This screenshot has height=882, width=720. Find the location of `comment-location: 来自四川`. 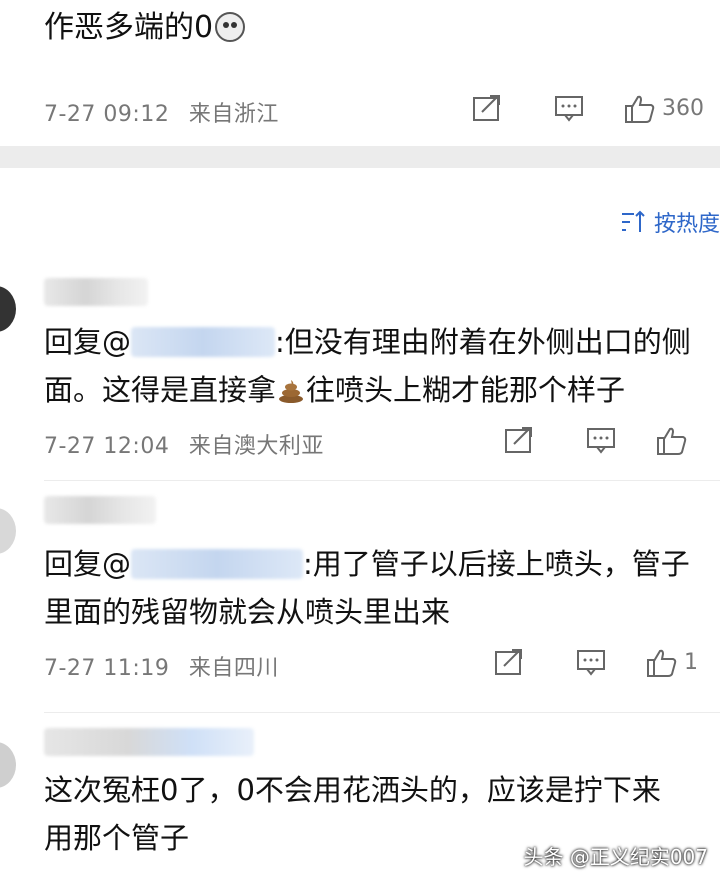

comment-location: 来自四川 is located at coordinates (233, 668).